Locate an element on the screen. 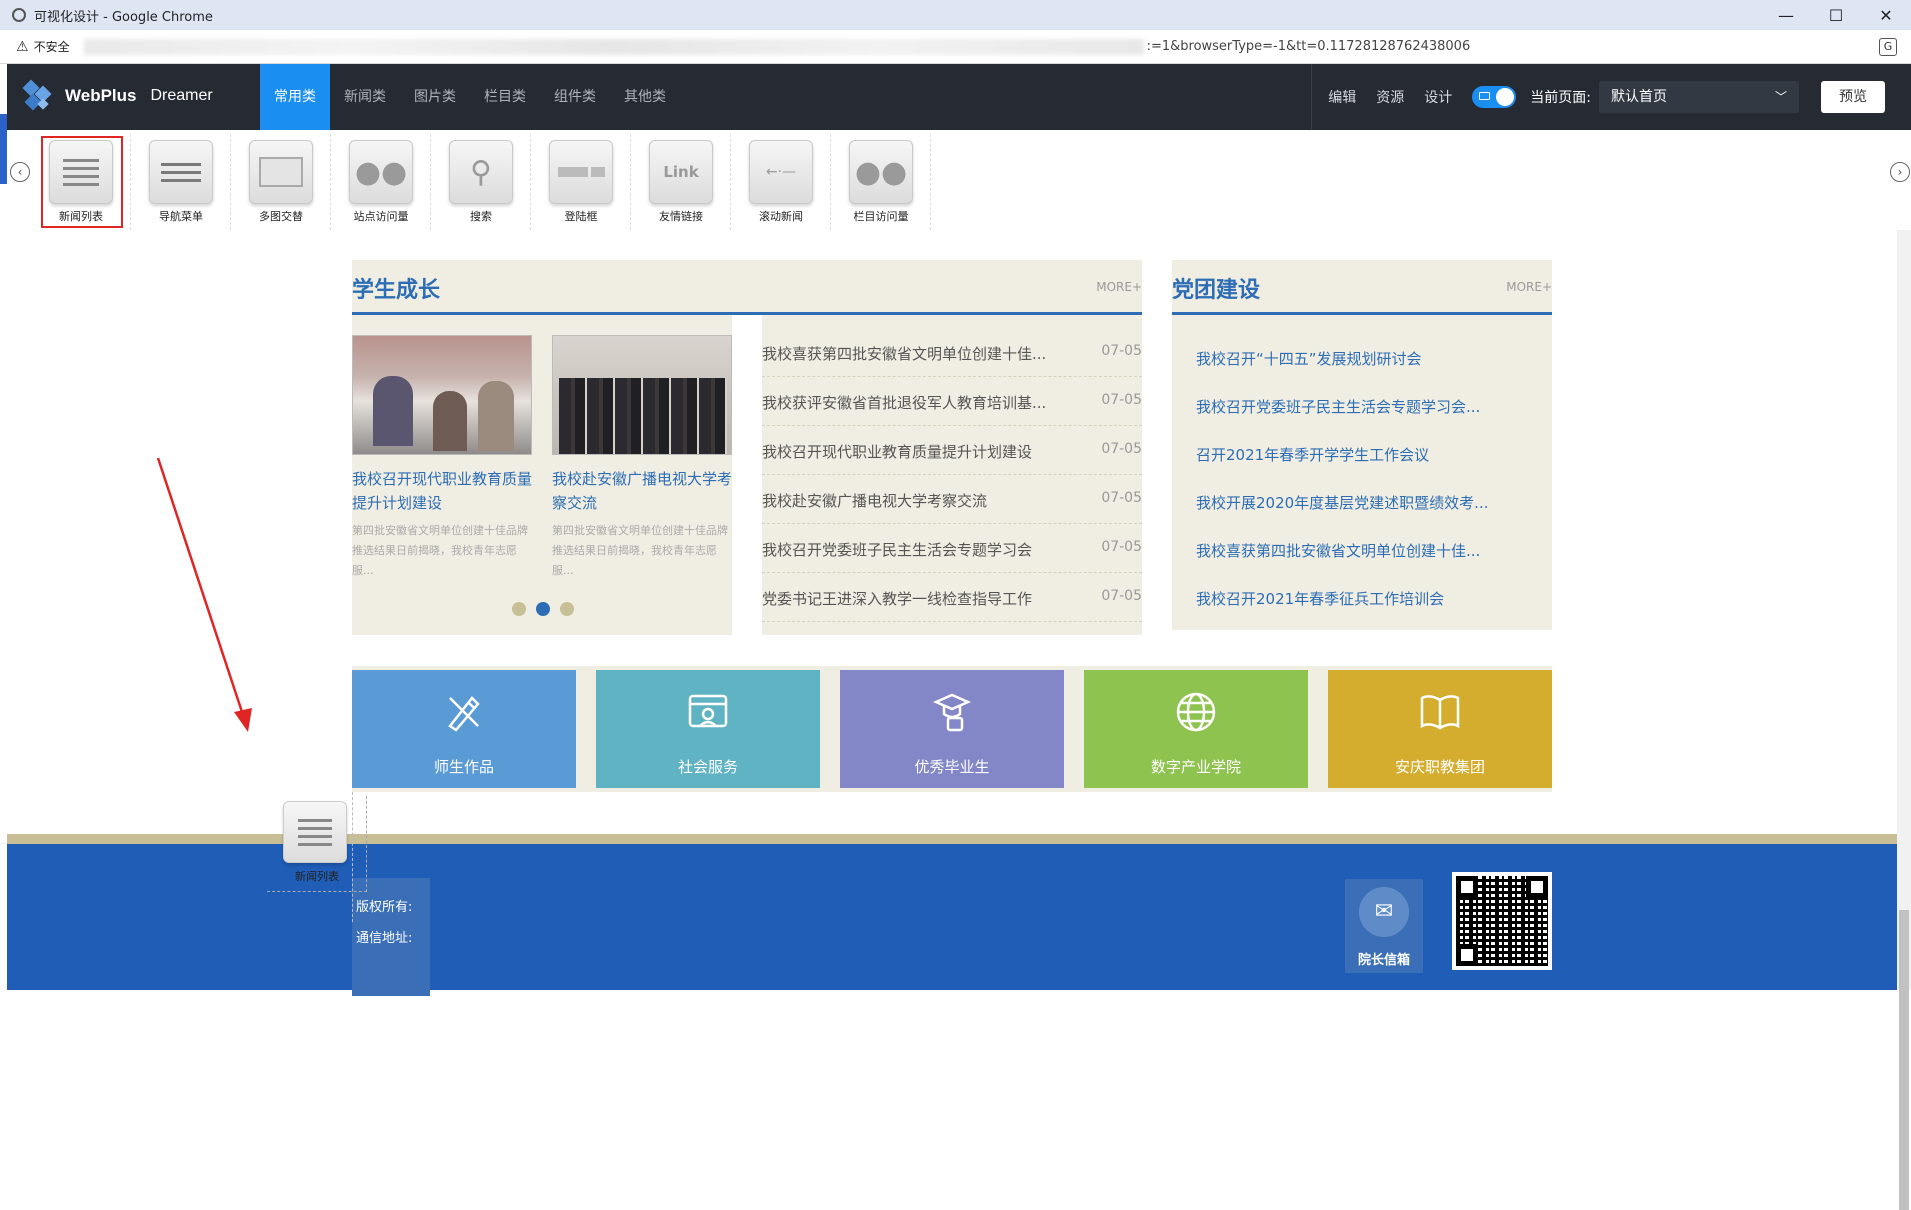 The width and height of the screenshot is (1911, 1210). scroll-left-icon: ‹ is located at coordinates (20, 172).